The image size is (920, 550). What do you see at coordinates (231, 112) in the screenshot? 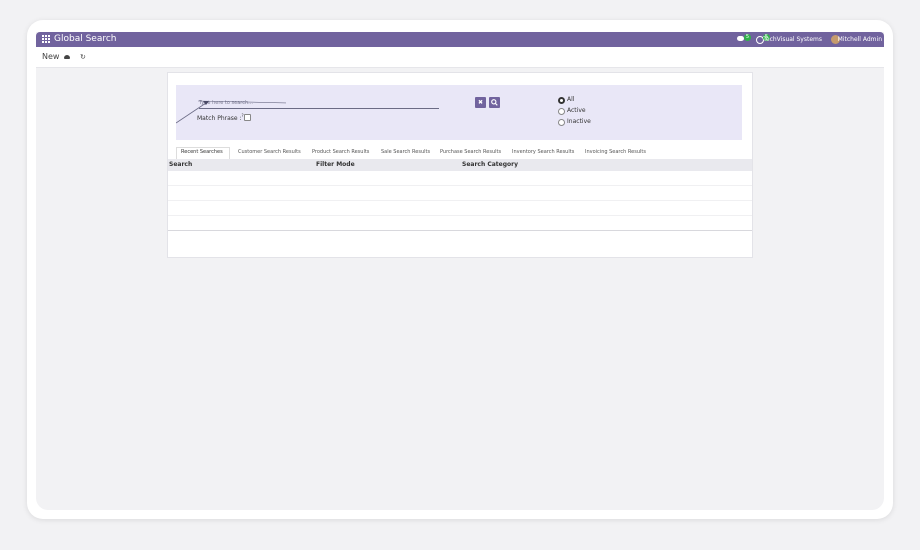
I see `annotation-arrow-icon` at bounding box center [231, 112].